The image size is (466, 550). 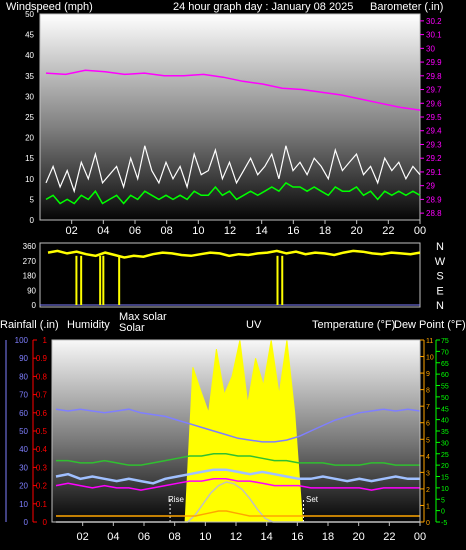 I want to click on baro-tick-label: 30.2, so click(x=434, y=21).